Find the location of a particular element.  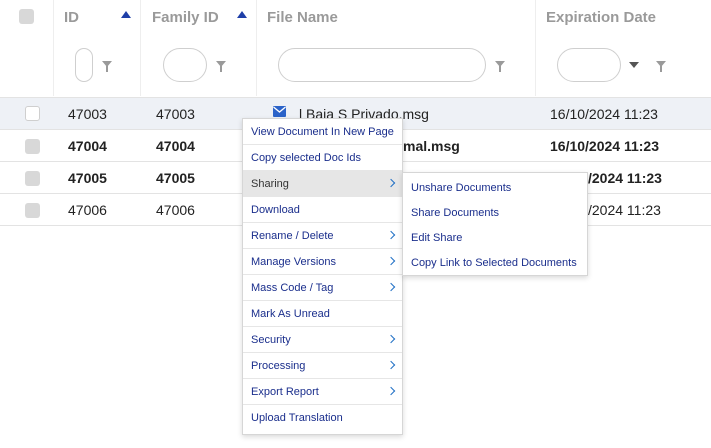

menu-item-label: Mark As Unread is located at coordinates (290, 314).